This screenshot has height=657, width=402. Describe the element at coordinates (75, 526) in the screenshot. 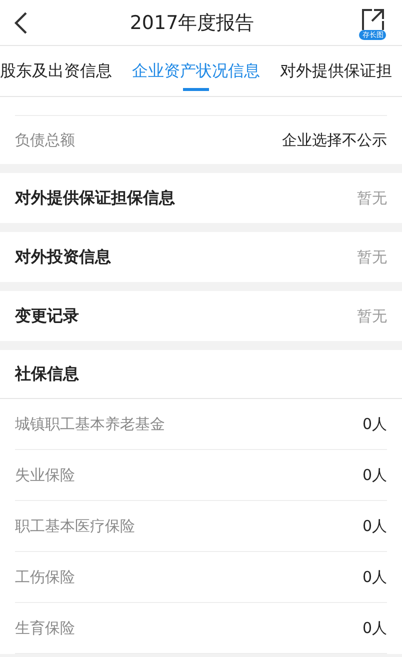

I see `row-label: 职工基本医疗保险` at that location.